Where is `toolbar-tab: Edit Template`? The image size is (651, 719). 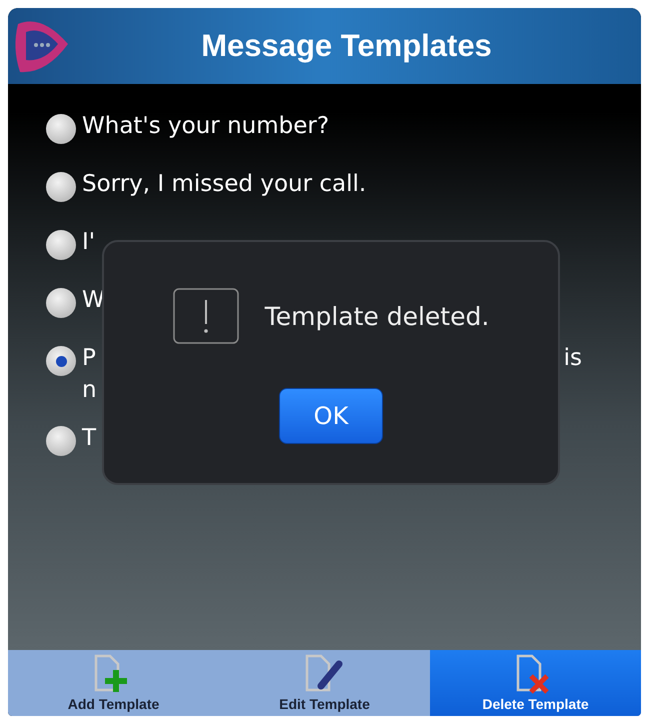 toolbar-tab: Edit Template is located at coordinates (324, 683).